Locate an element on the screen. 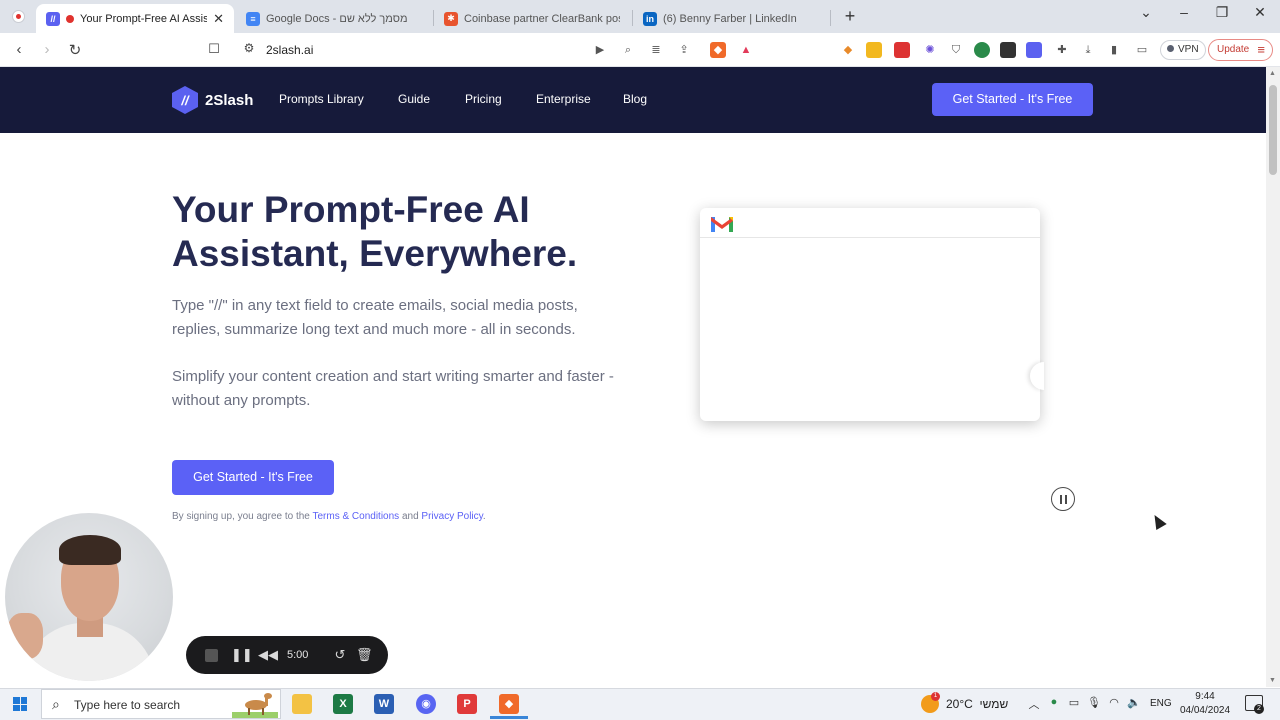 The width and height of the screenshot is (1280, 720). nbc-icon: ✱ is located at coordinates (451, 18).